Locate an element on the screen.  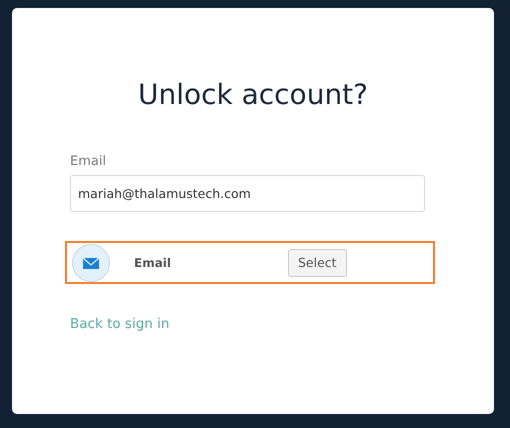
envelope-icon is located at coordinates (91, 263).